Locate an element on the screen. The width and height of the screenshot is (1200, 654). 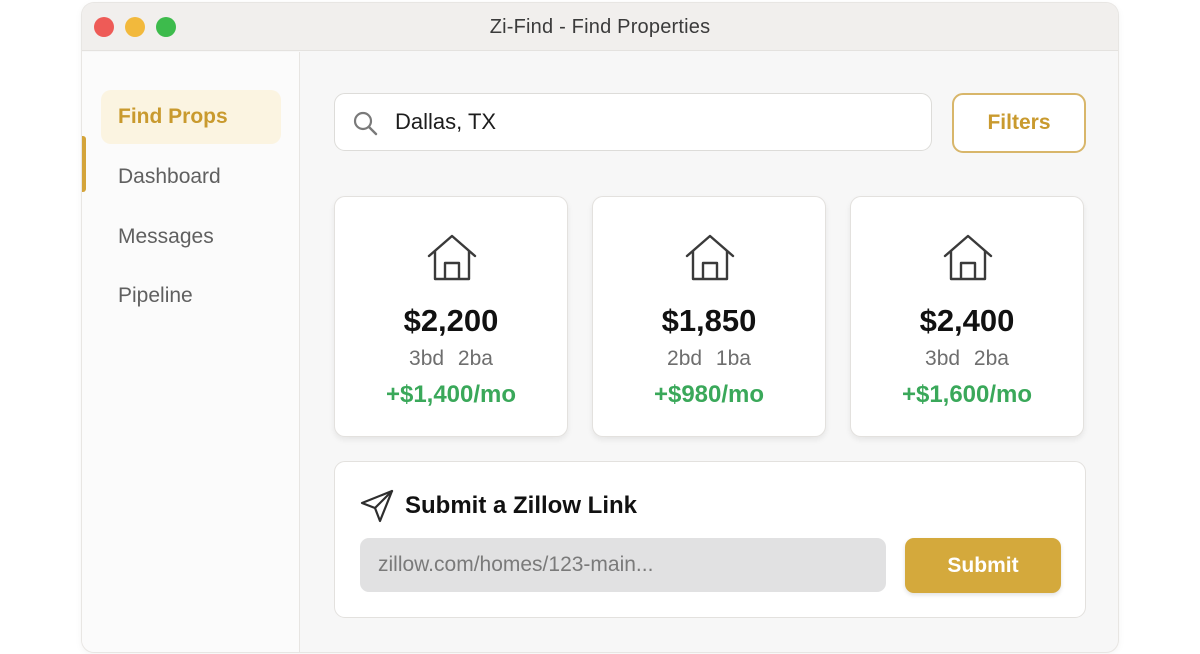
zillow-link-input is located at coordinates (623, 565).